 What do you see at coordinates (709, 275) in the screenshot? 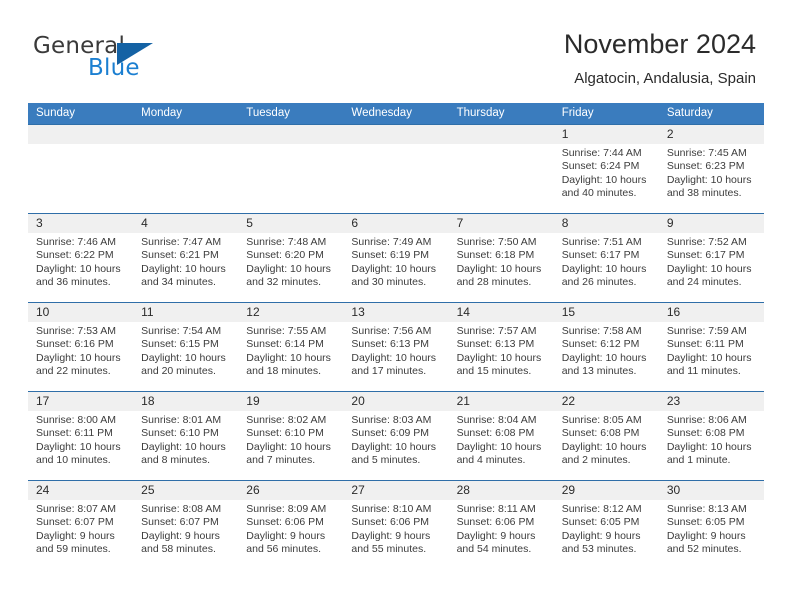
I see `daylight-text: Daylight: 10 hours and 24 minutes.` at bounding box center [709, 275].